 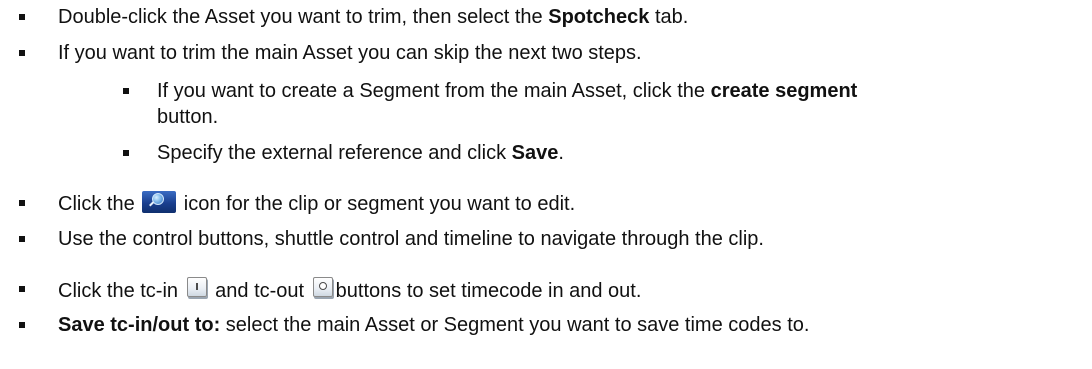 What do you see at coordinates (99, 204) in the screenshot?
I see `step-text: Click the` at bounding box center [99, 204].